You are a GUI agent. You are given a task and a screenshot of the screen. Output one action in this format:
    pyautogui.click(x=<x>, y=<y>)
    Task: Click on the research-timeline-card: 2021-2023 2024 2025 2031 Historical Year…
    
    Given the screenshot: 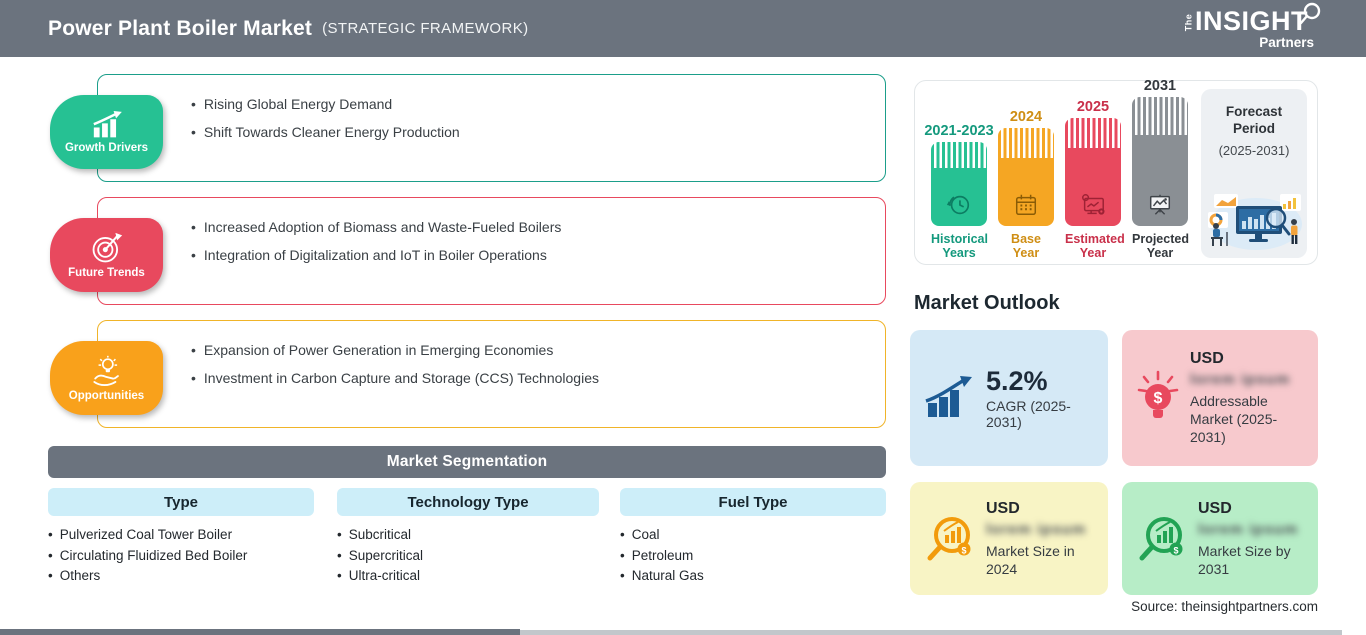 What is the action you would take?
    pyautogui.click(x=1116, y=171)
    